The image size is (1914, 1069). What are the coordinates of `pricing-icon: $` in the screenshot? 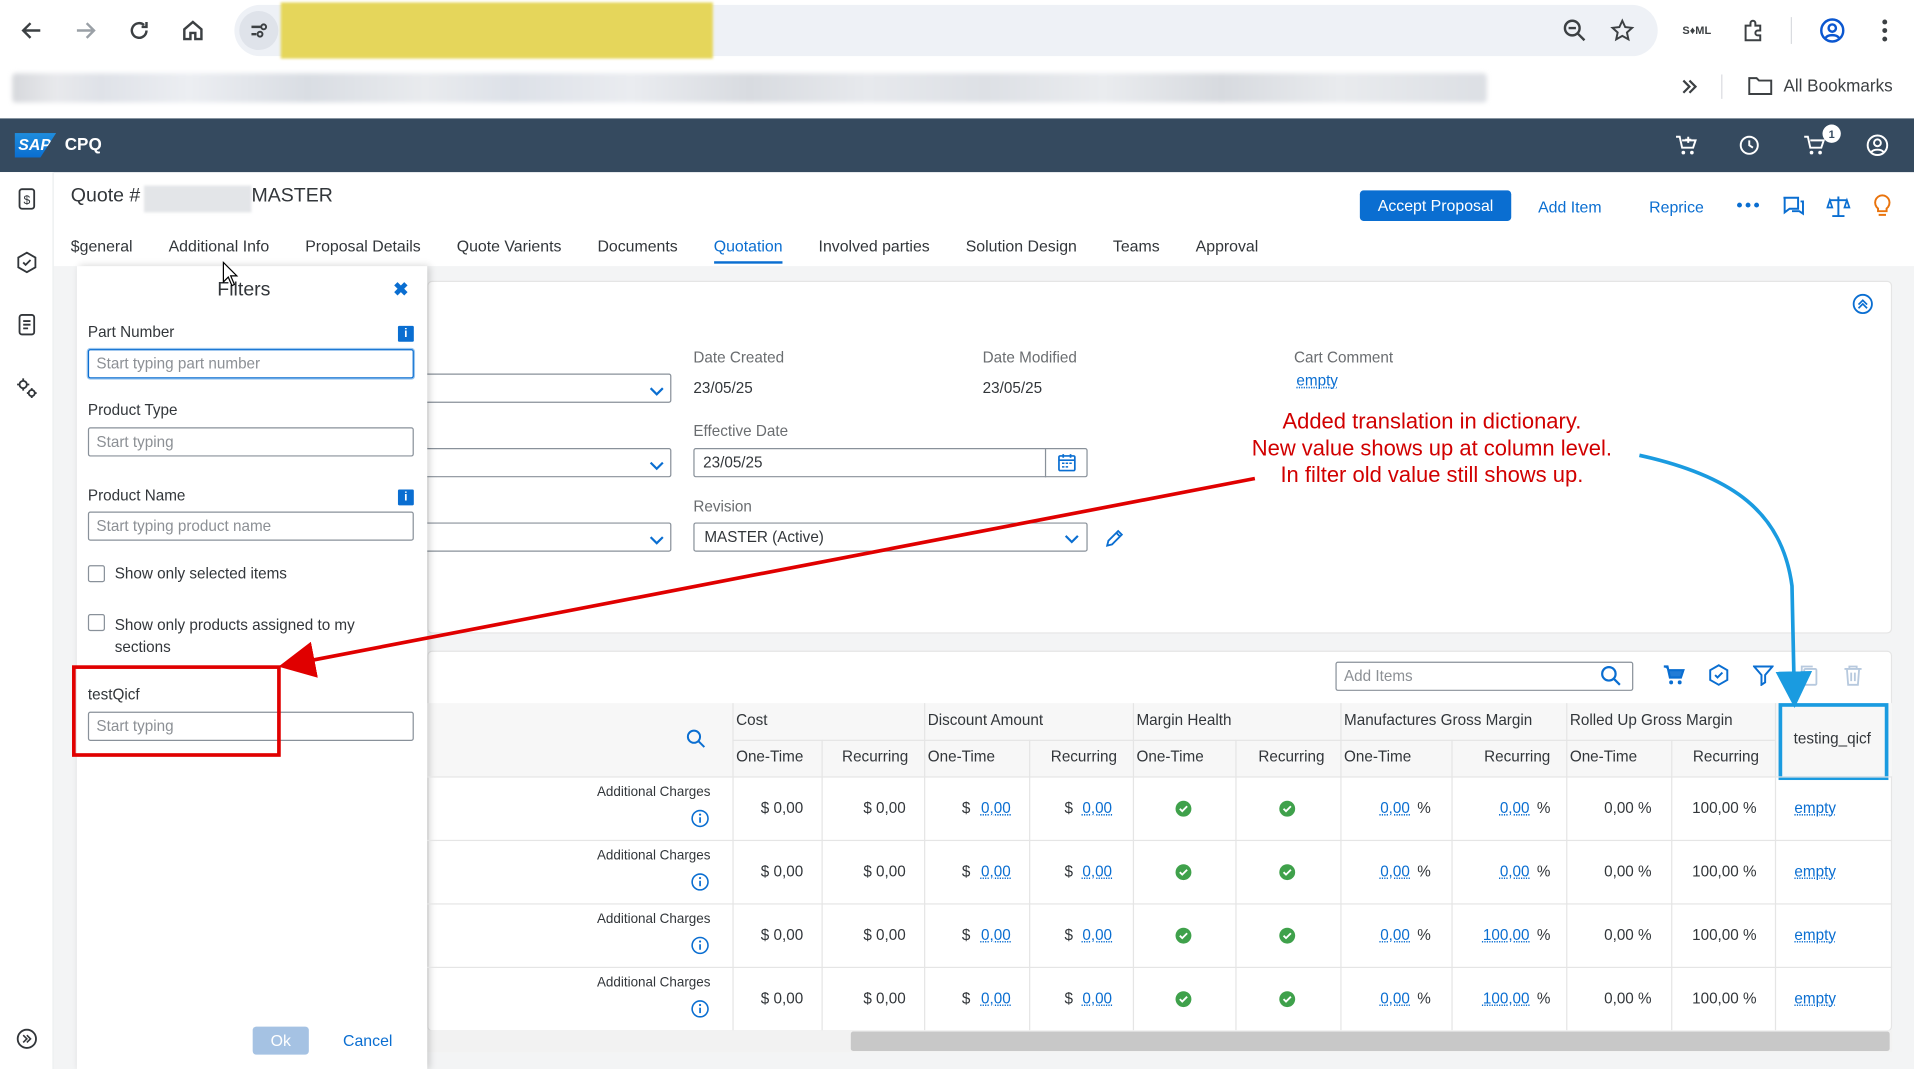 It's located at (26, 198).